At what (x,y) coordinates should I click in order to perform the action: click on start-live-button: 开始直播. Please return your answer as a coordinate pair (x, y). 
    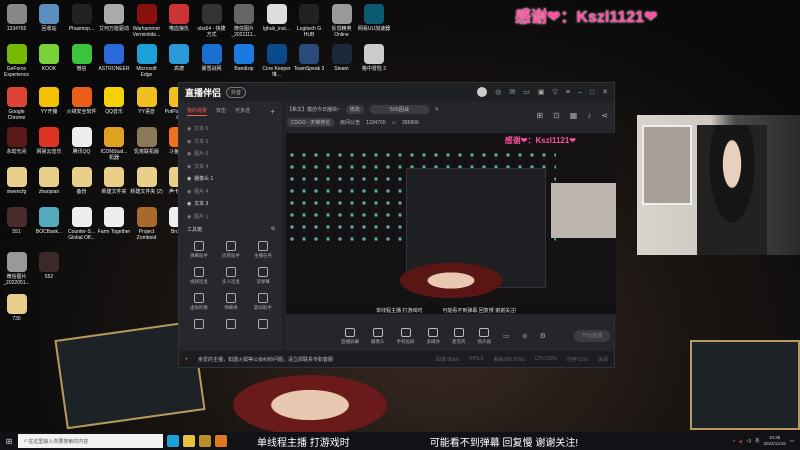
    Looking at the image, I should click on (592, 336).